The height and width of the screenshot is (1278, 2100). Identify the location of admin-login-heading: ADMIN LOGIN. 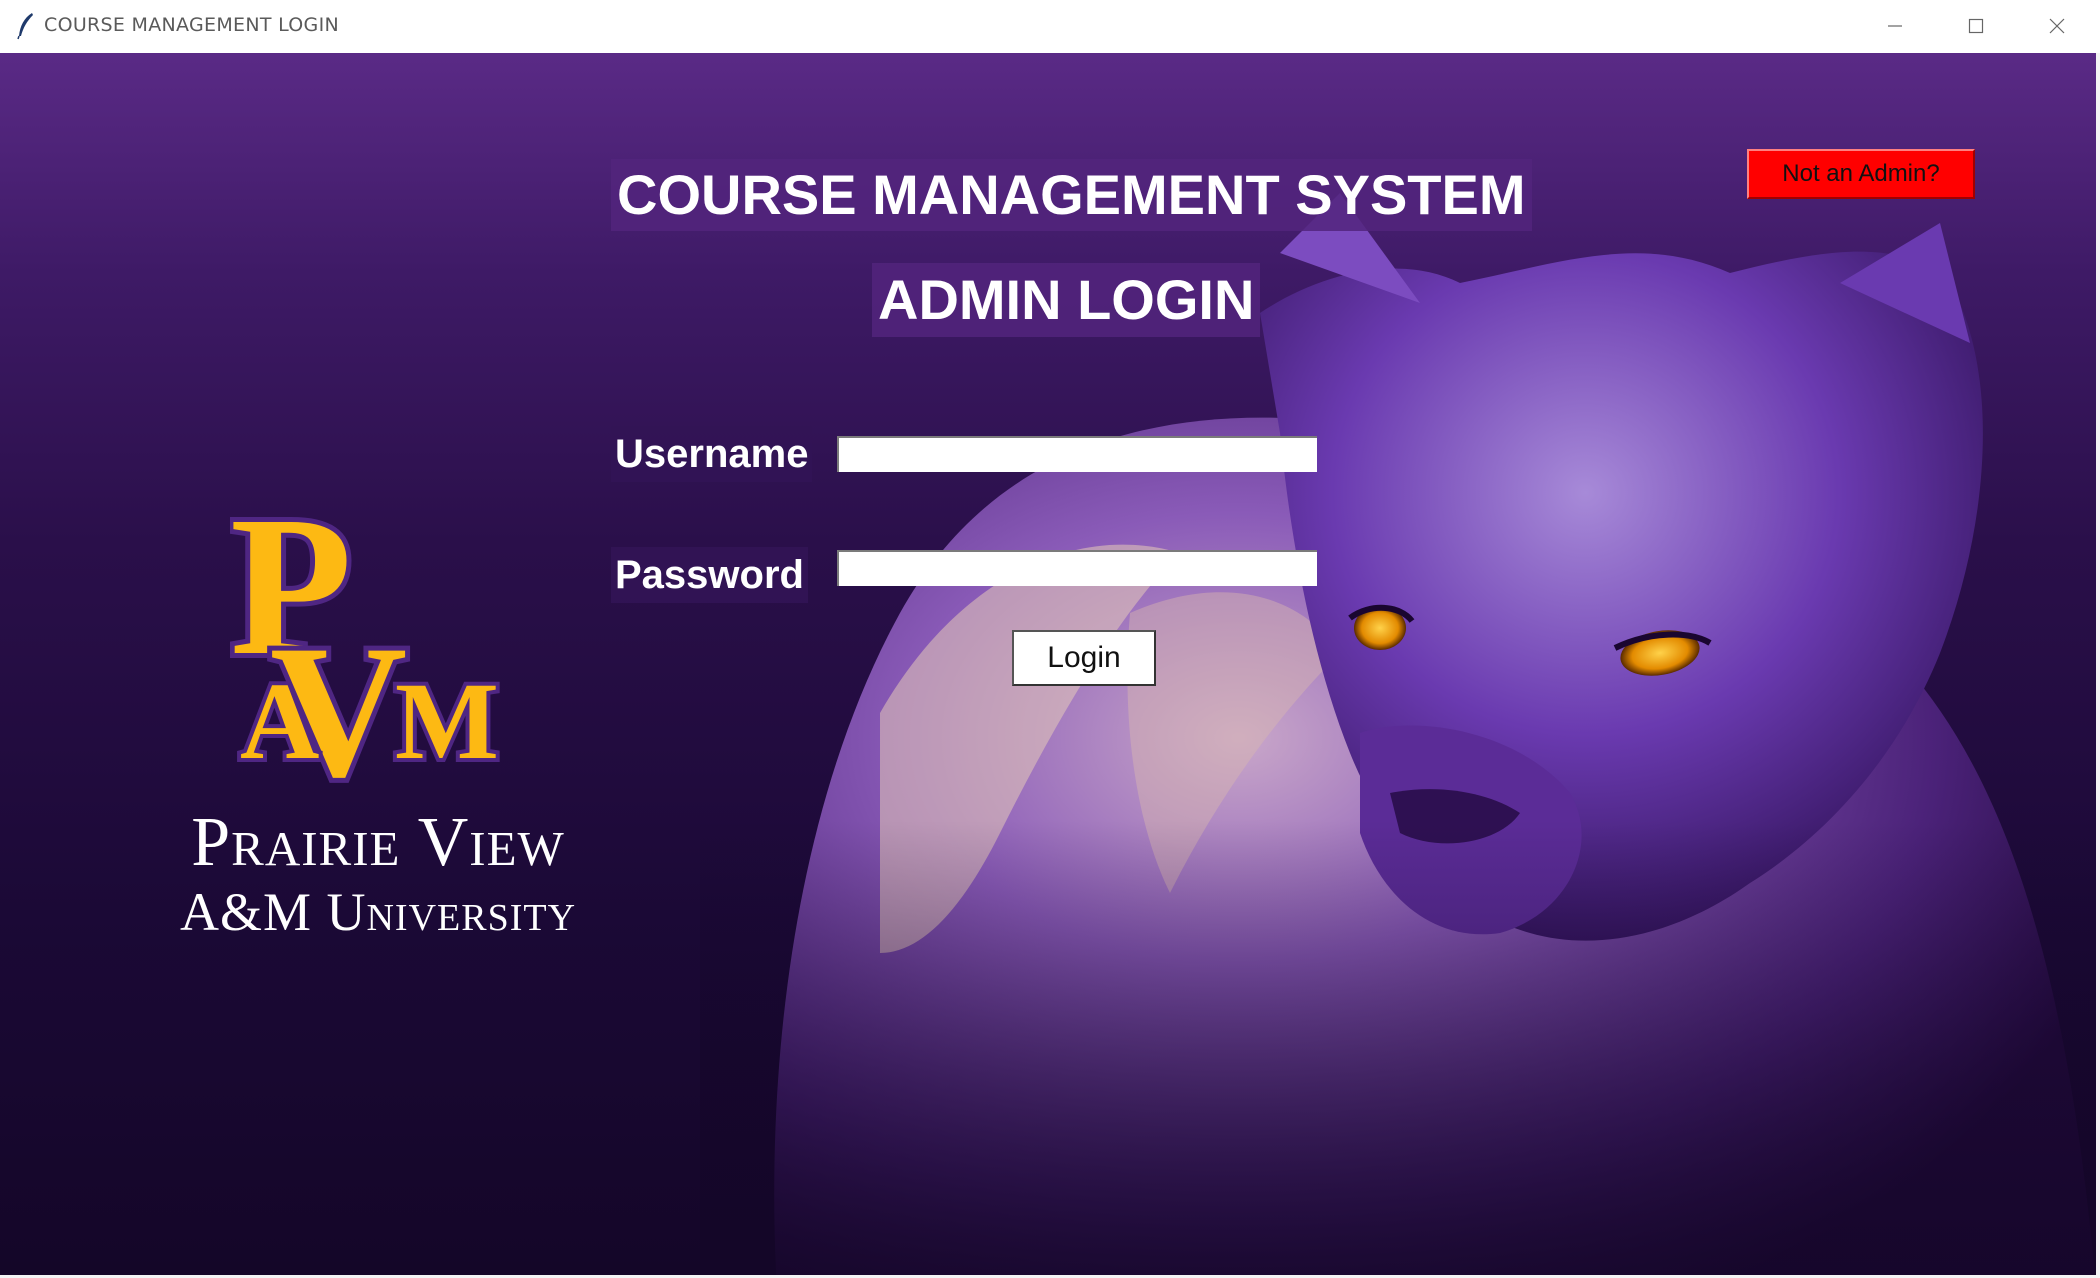
(1066, 300).